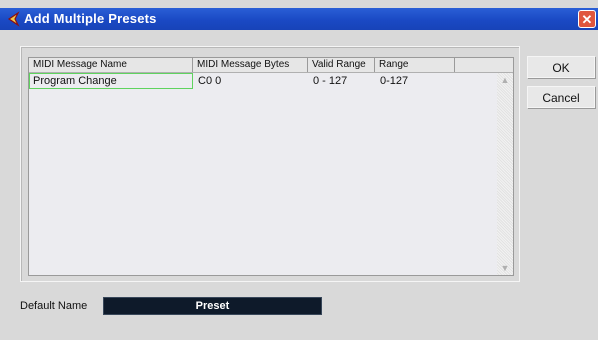 The height and width of the screenshot is (340, 598). I want to click on vertical-scrollbar: ▲ ▼, so click(505, 174).